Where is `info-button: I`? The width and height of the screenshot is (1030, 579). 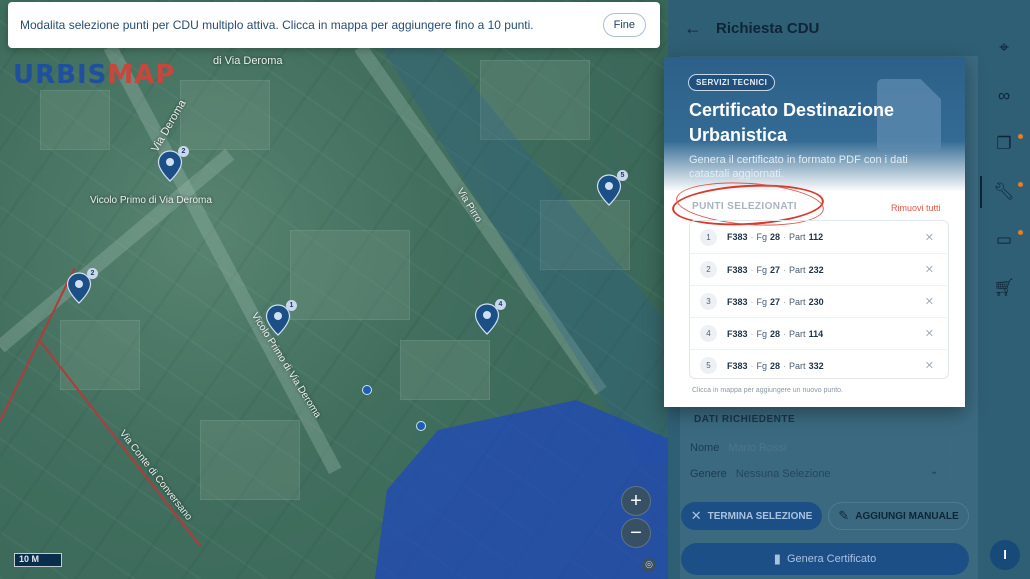
info-button: I is located at coordinates (1005, 555).